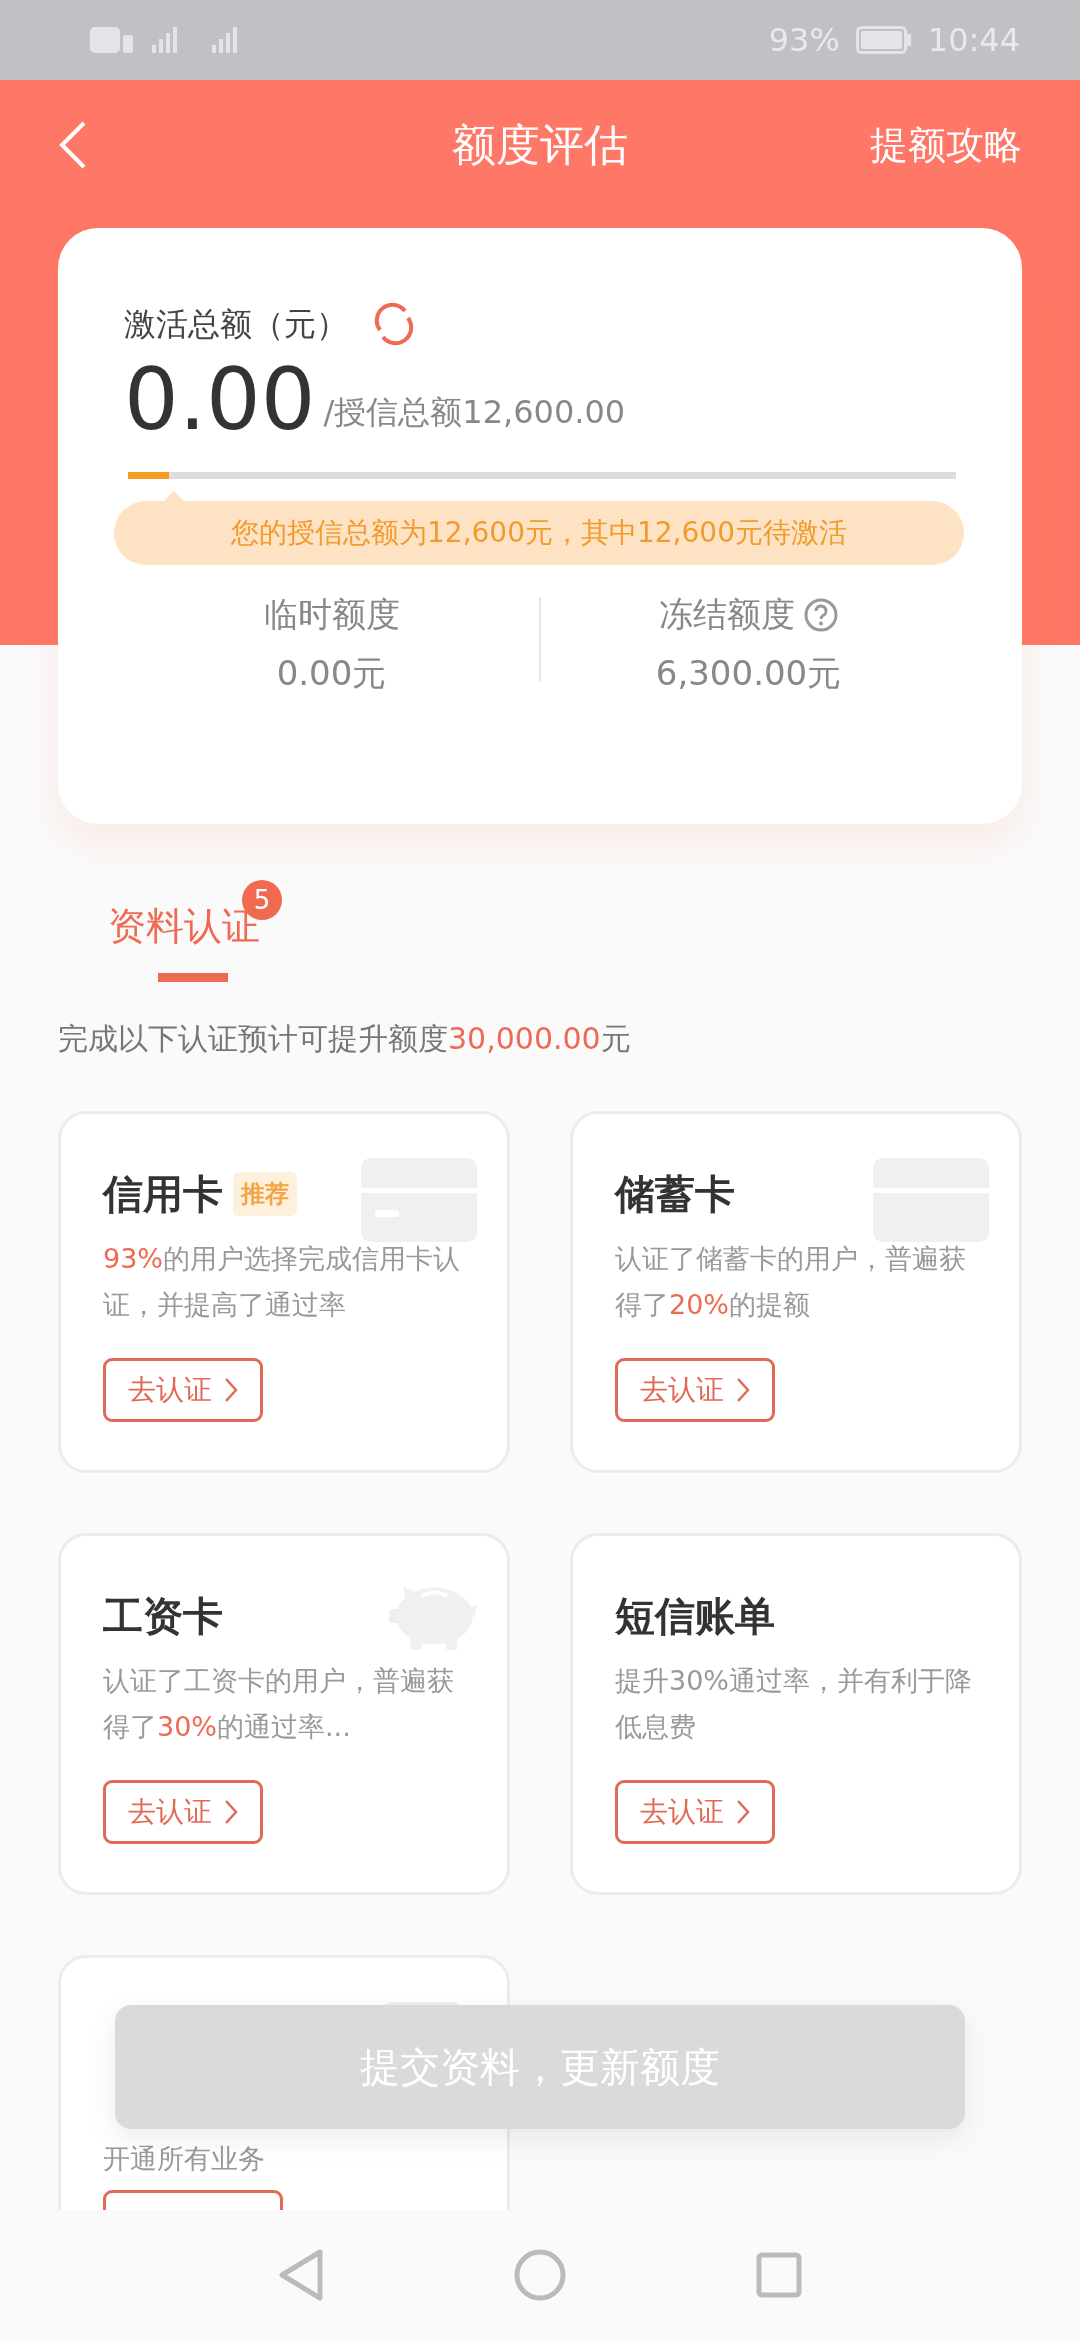  What do you see at coordinates (163, 1194) in the screenshot?
I see `card-title: 信用卡` at bounding box center [163, 1194].